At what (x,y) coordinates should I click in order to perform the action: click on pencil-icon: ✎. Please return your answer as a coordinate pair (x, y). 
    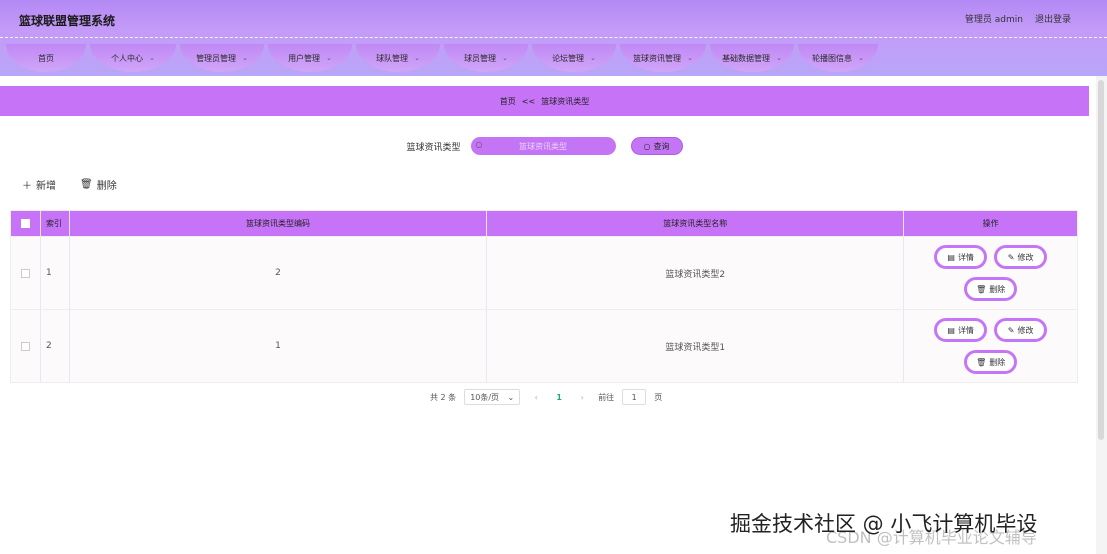
    Looking at the image, I should click on (1011, 257).